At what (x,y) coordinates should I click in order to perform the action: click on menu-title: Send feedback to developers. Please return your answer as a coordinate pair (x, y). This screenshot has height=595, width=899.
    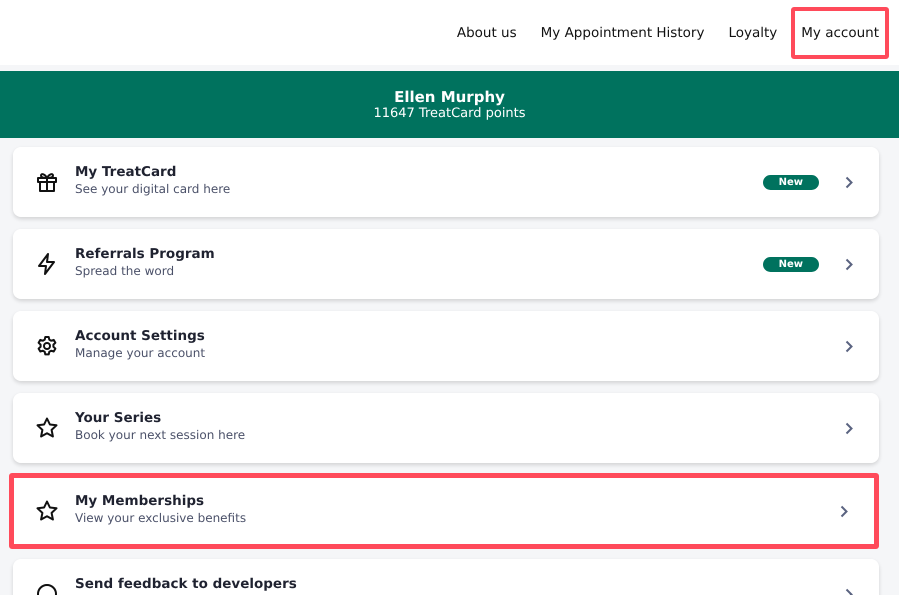
    Looking at the image, I should click on (186, 584).